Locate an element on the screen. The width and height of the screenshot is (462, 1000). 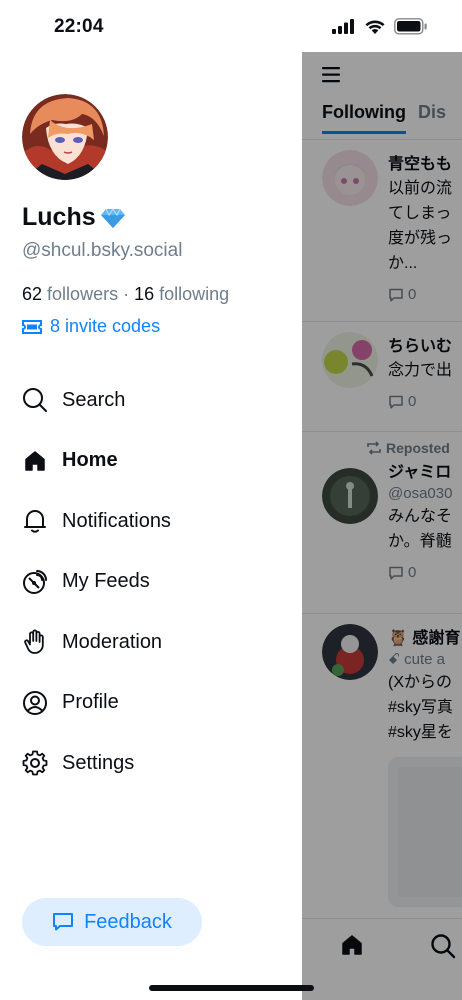
nav-label-search: Search is located at coordinates (94, 399).